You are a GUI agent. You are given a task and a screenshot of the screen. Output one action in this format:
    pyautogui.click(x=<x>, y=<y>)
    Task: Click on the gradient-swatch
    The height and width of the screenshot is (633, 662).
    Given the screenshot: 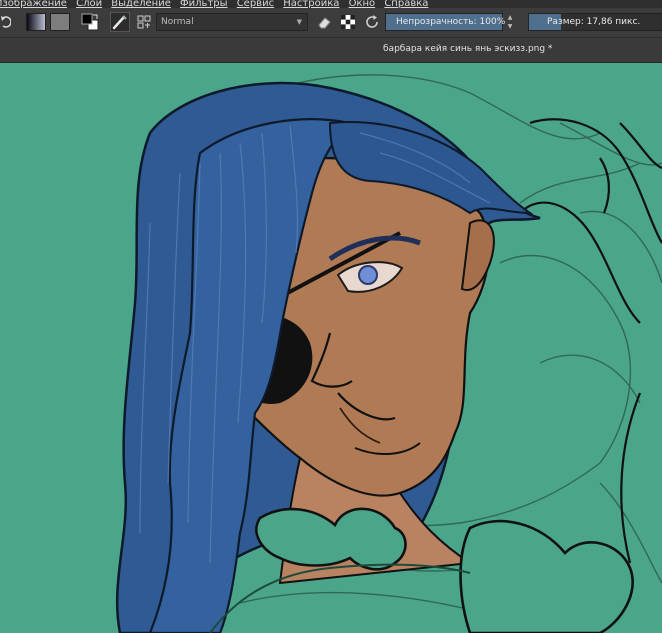 What is the action you would take?
    pyautogui.click(x=36, y=22)
    